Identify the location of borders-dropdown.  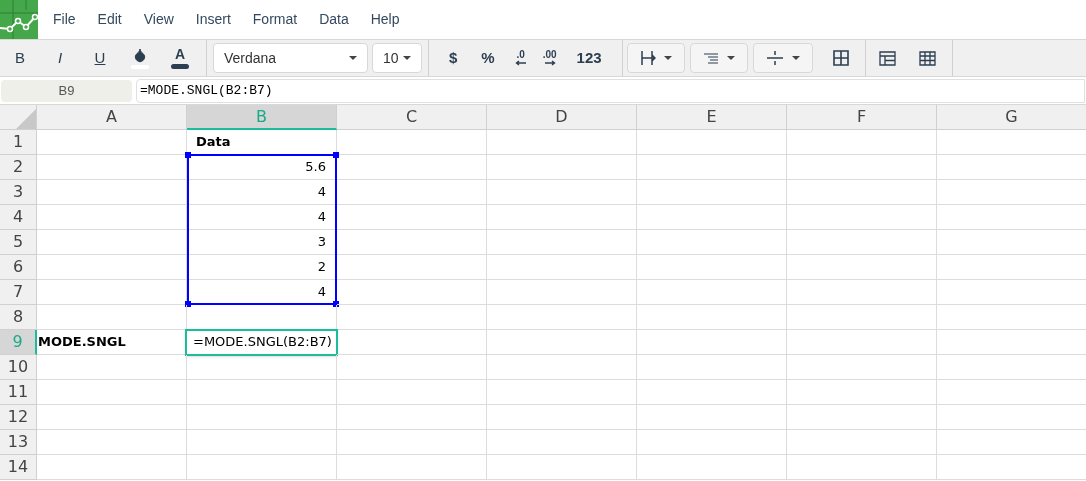
(655, 58).